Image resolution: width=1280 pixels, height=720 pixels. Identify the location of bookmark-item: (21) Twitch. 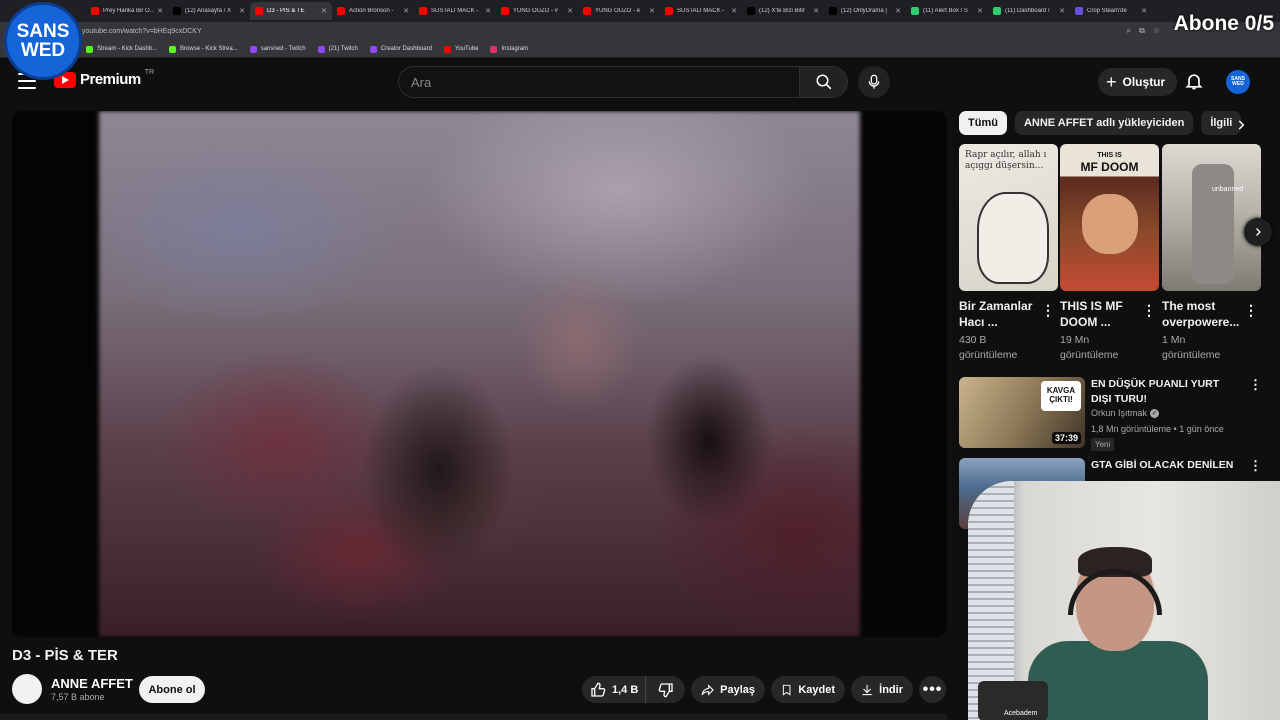
(337, 49).